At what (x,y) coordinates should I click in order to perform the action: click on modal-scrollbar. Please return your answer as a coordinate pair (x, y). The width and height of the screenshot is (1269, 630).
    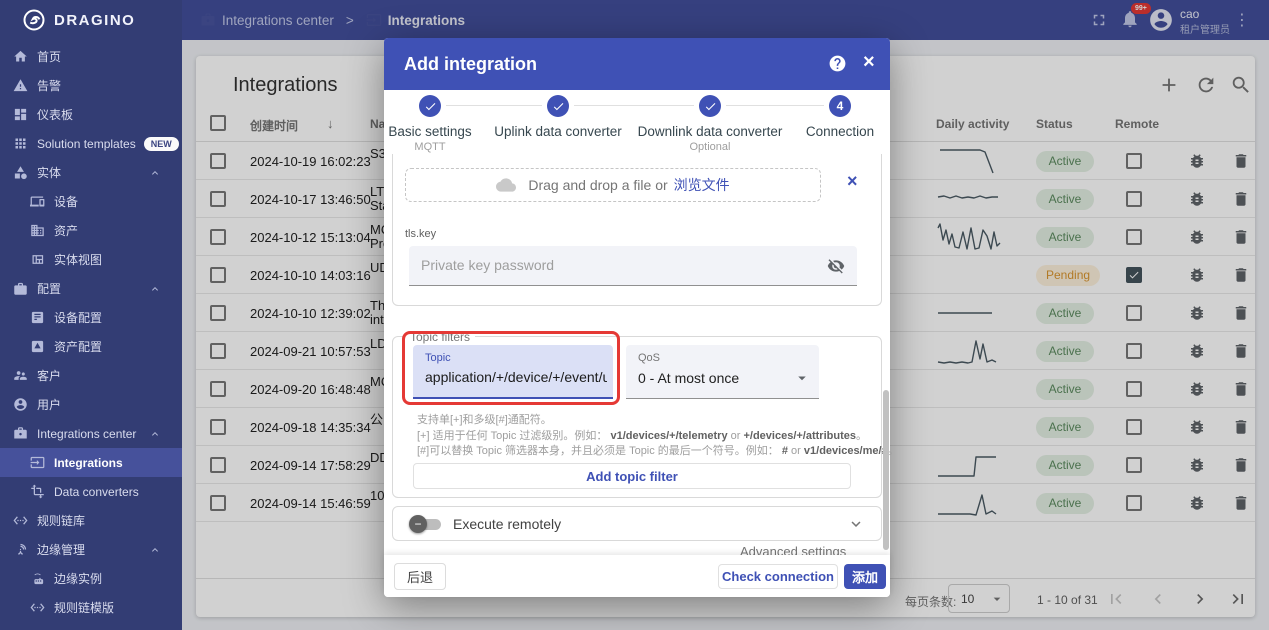
    Looking at the image, I should click on (886, 470).